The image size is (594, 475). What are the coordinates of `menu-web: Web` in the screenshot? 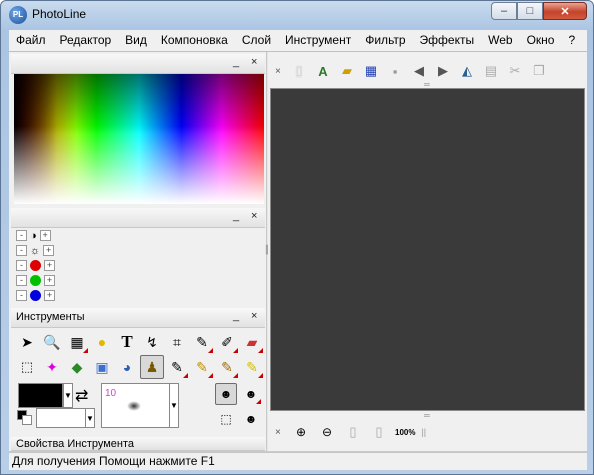 It's located at (500, 40).